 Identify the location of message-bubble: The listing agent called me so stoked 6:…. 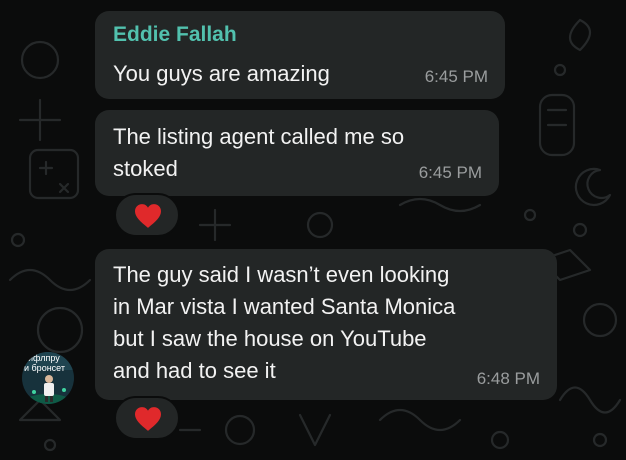
(297, 153).